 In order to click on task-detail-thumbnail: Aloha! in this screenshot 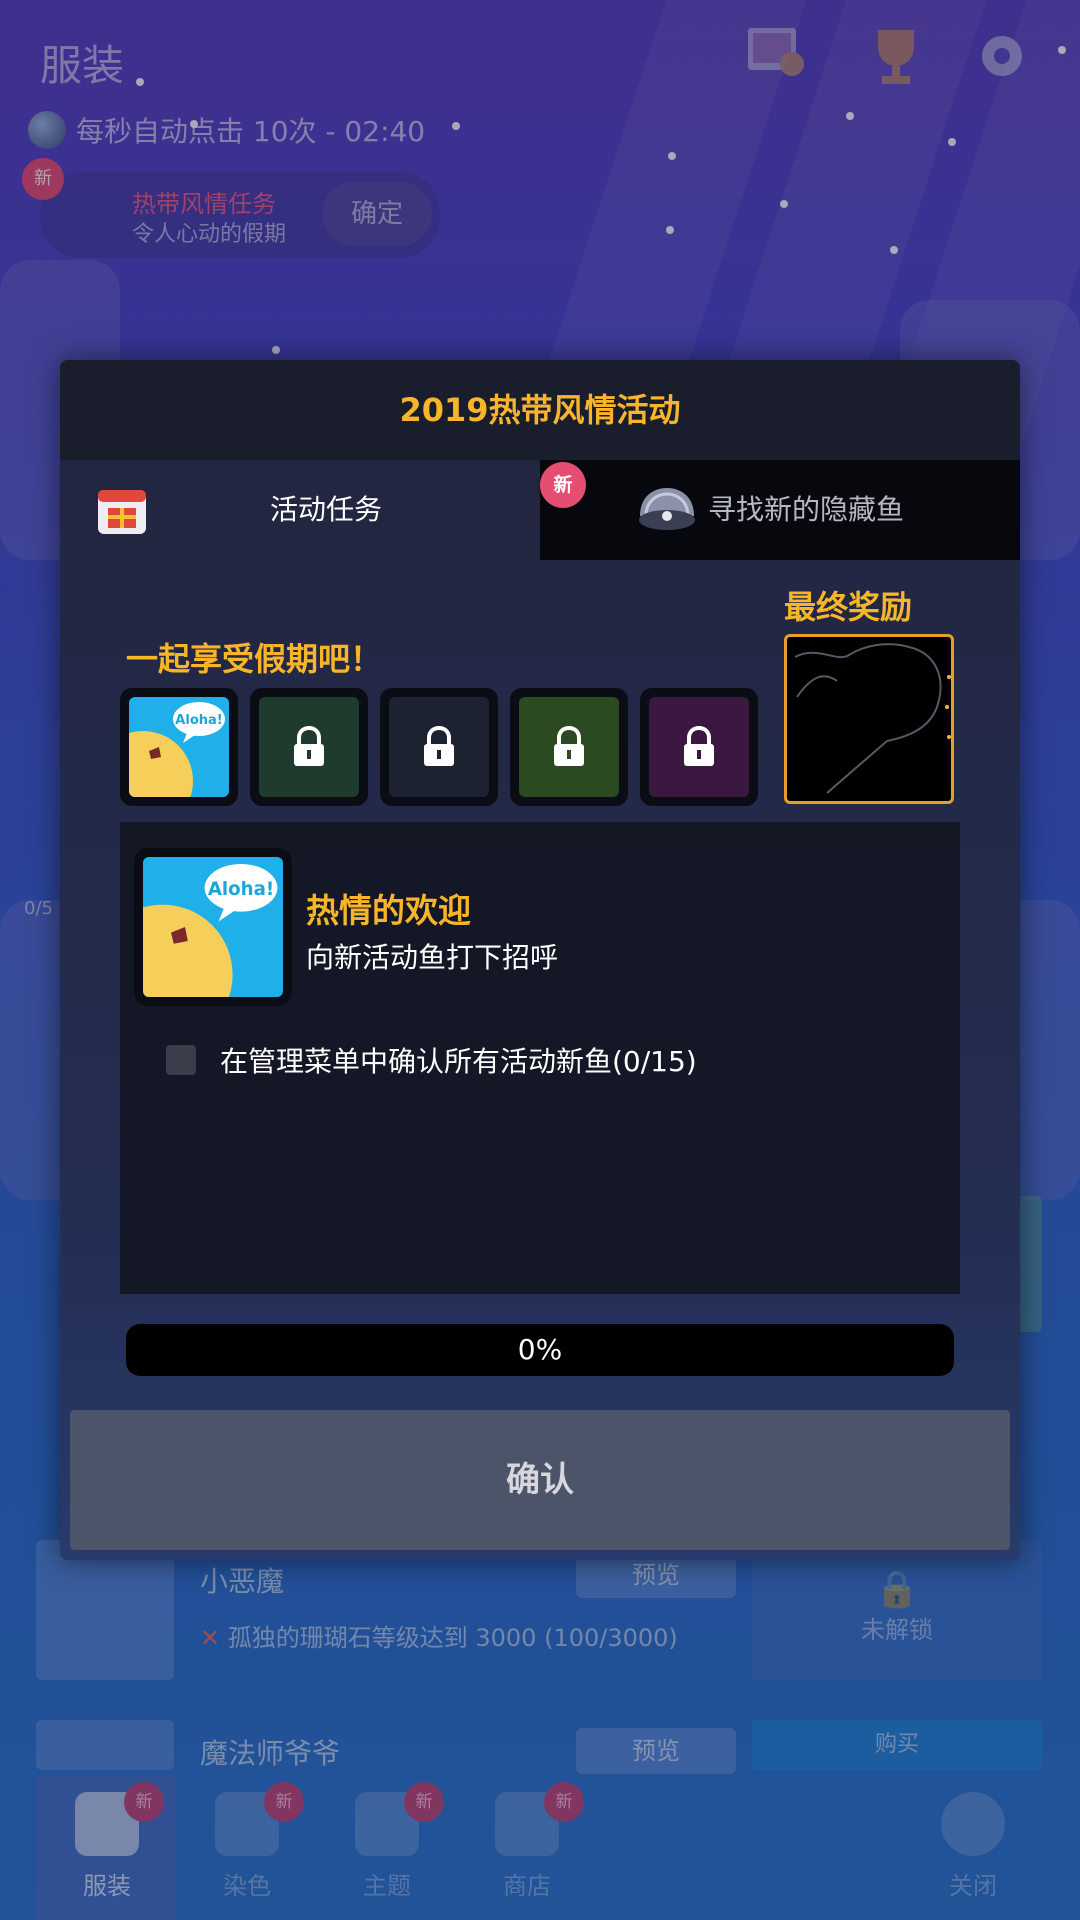, I will do `click(213, 927)`.